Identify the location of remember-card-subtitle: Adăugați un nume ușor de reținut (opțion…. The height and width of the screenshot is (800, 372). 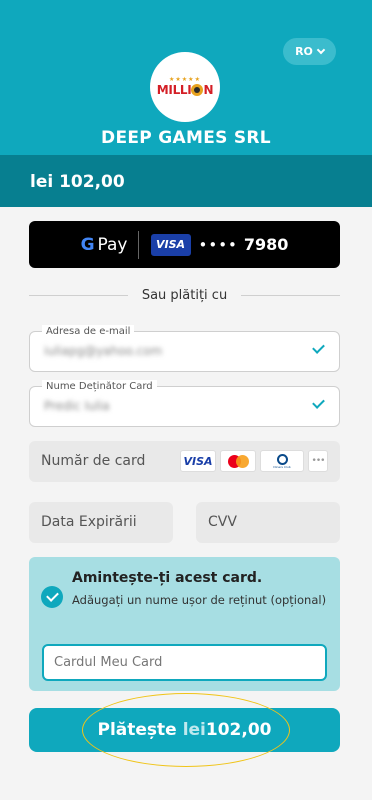
(199, 600).